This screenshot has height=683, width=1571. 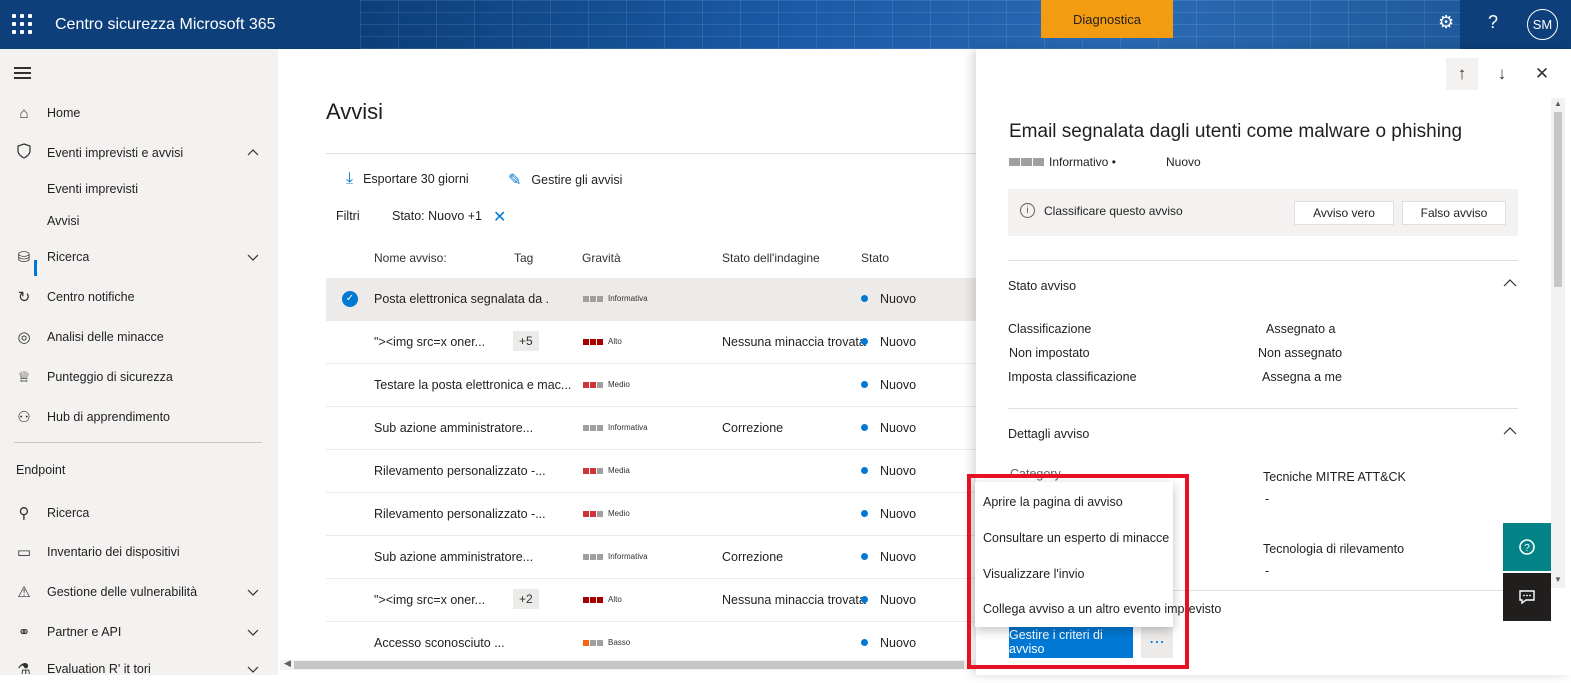 What do you see at coordinates (499, 217) in the screenshot?
I see `clear-filter-icon: ✕` at bounding box center [499, 217].